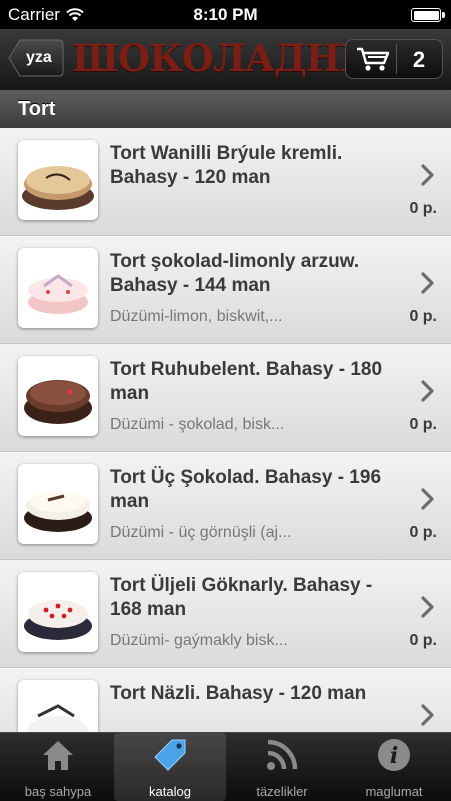  What do you see at coordinates (170, 755) in the screenshot?
I see `tag-icon` at bounding box center [170, 755].